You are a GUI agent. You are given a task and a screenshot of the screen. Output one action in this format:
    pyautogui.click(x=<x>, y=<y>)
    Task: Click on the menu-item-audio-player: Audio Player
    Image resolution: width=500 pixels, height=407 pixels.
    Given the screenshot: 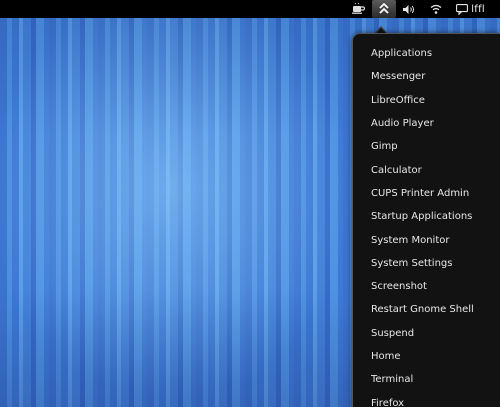 What is the action you would take?
    pyautogui.click(x=426, y=123)
    